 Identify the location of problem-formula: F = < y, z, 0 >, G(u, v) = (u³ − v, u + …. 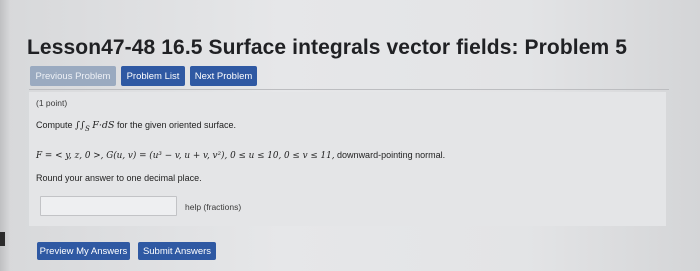
(240, 155).